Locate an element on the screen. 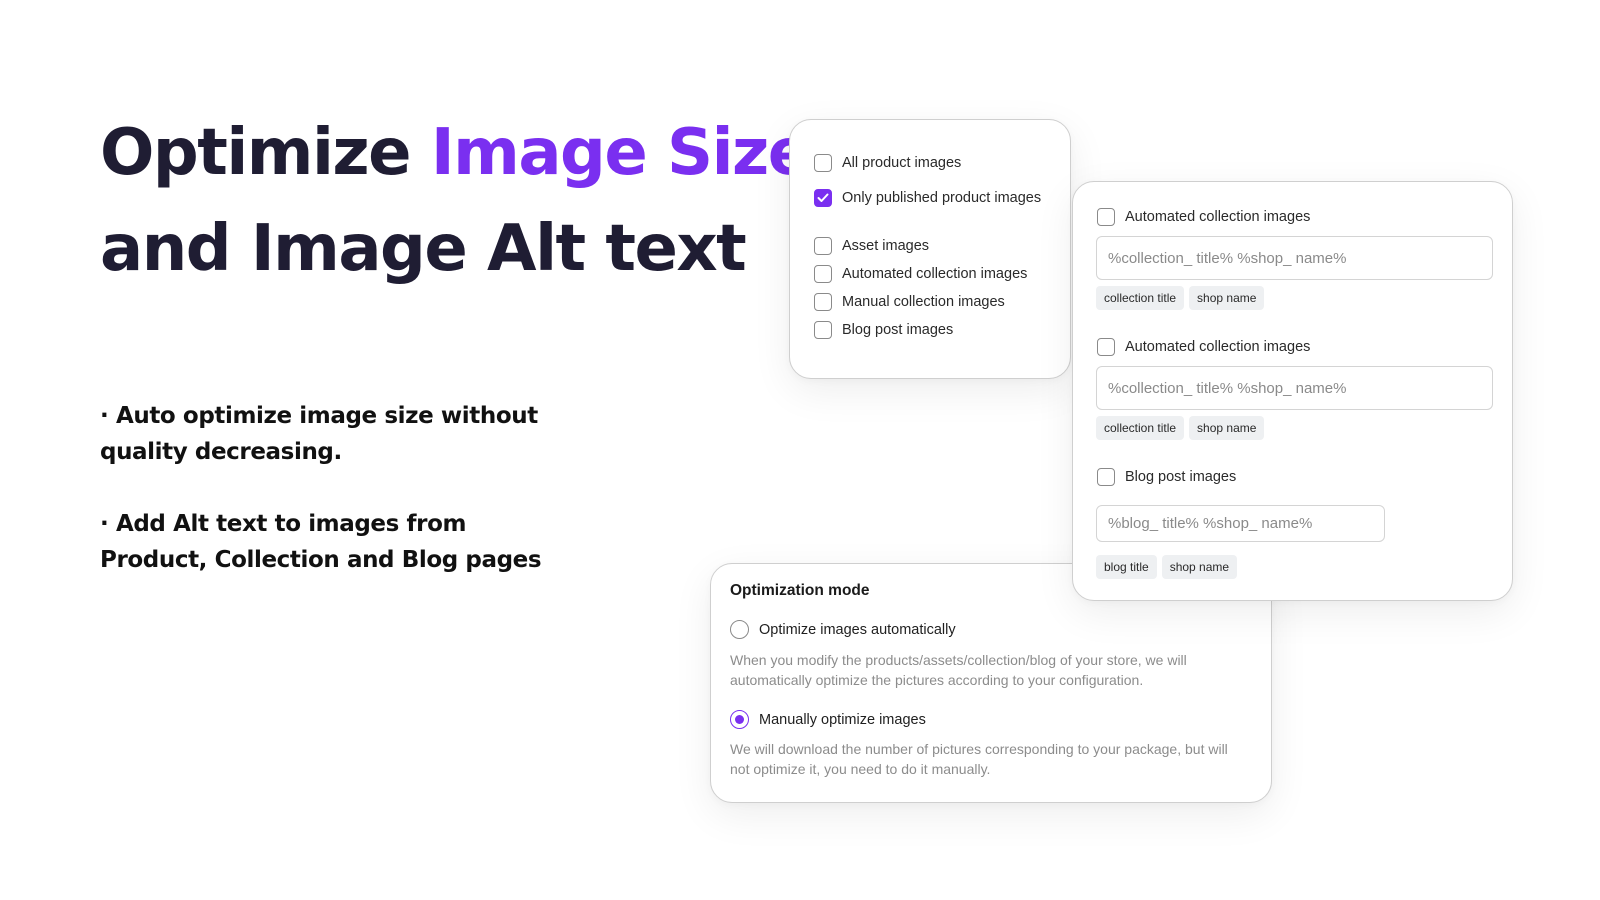  alt-section-automated-collection: Automated collection images is located at coordinates (1203, 217).